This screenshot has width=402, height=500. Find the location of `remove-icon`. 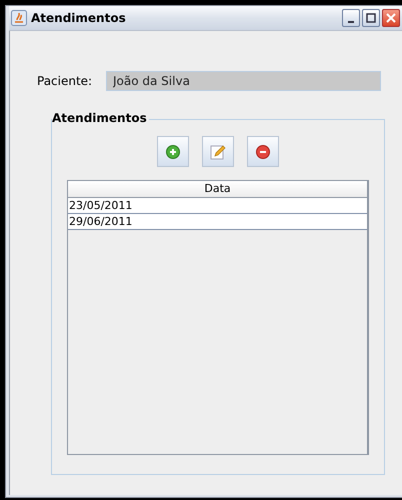

remove-icon is located at coordinates (263, 151).